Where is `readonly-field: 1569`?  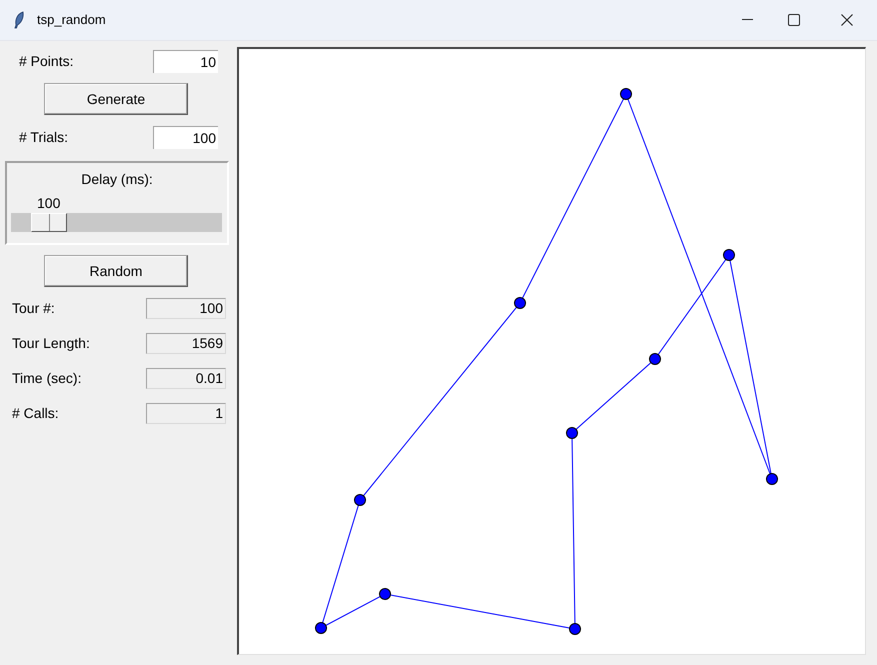 readonly-field: 1569 is located at coordinates (186, 343).